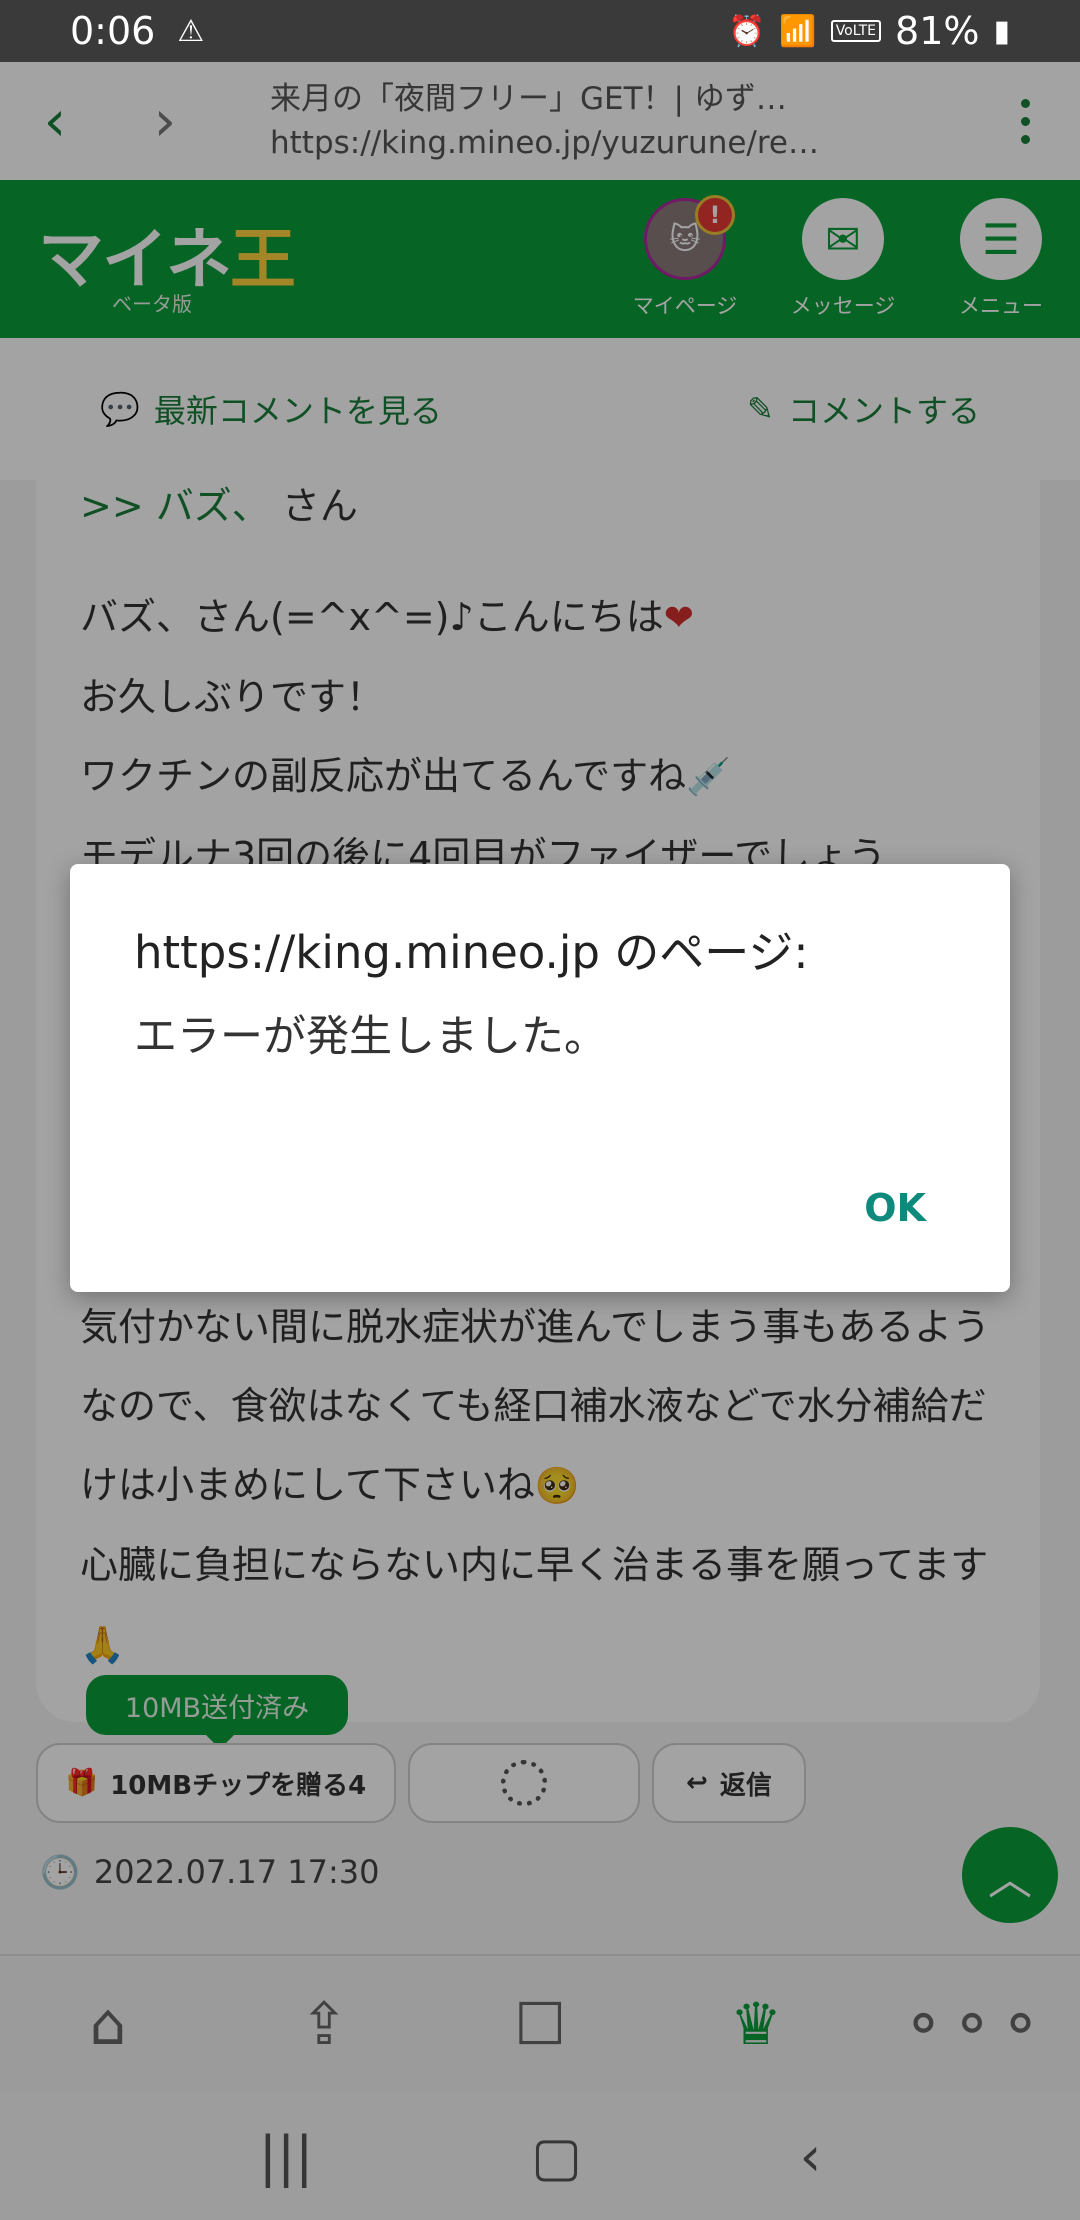 This screenshot has height=2220, width=1080. I want to click on wifi-icon: 📶, so click(798, 31).